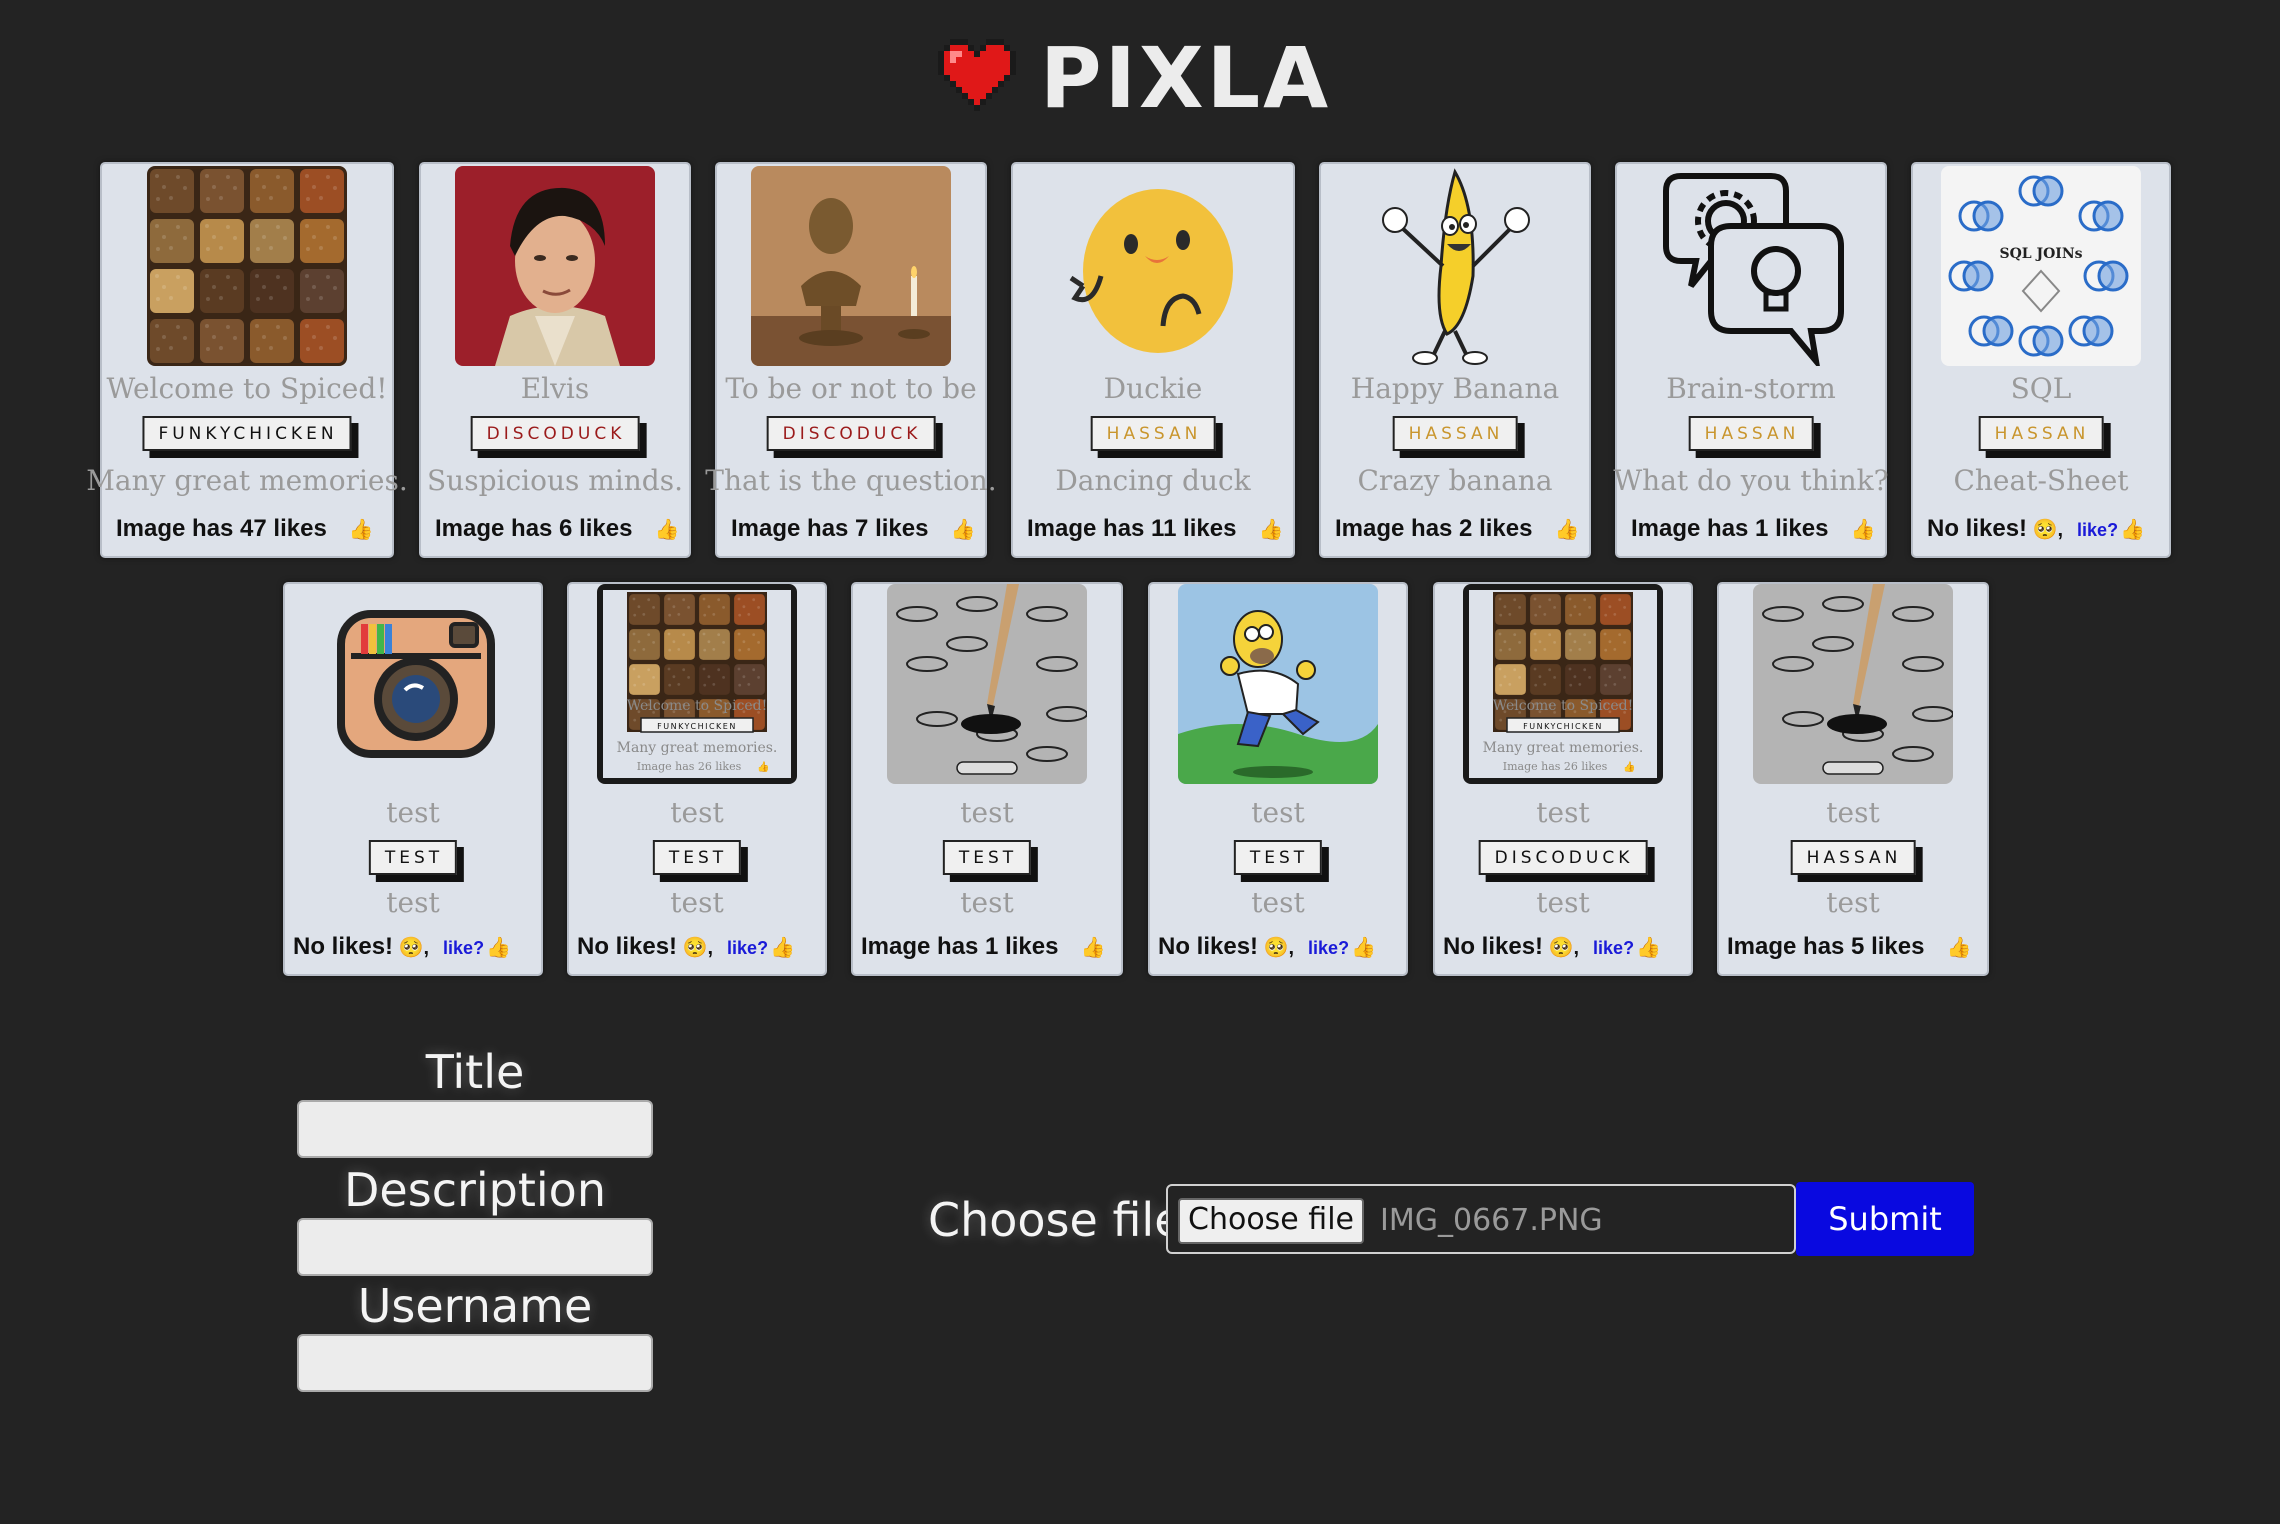 This screenshot has width=2280, height=1524. Describe the element at coordinates (247, 388) in the screenshot. I see `card-title: Welcome to Spiced!` at that location.